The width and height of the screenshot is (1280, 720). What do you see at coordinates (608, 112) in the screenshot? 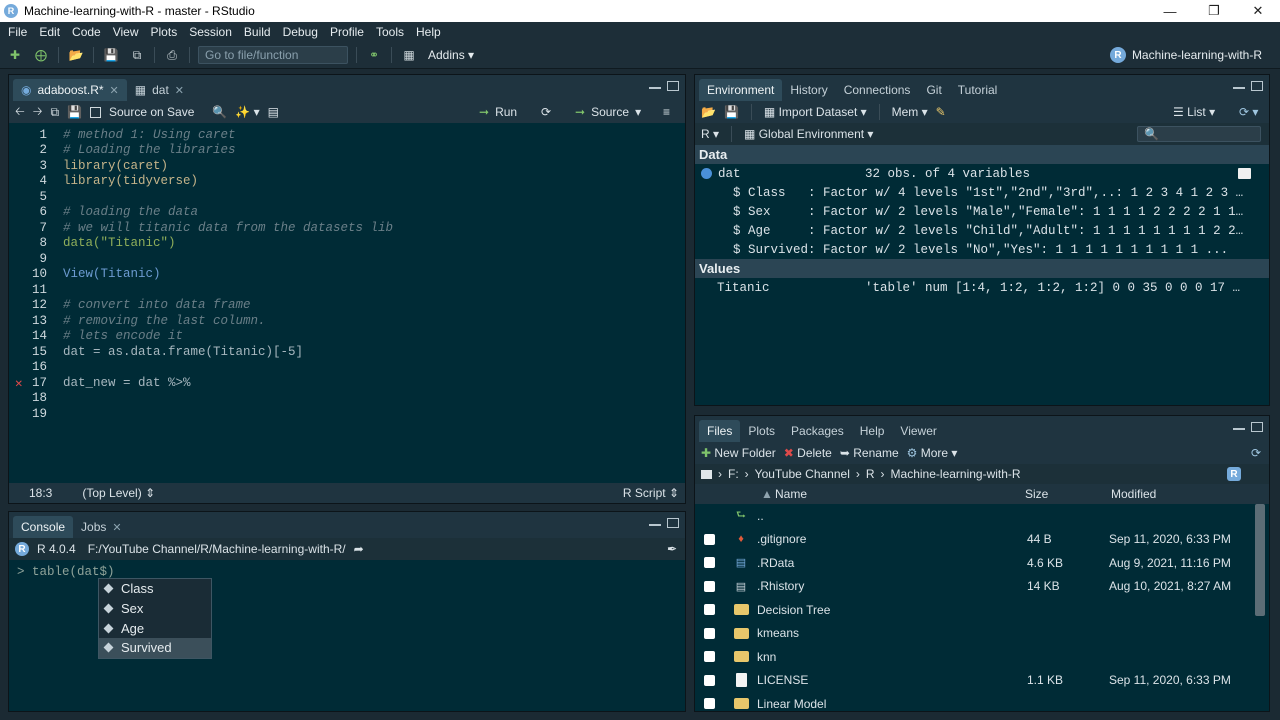
I see `source-button: ➞ Source ▾` at bounding box center [608, 112].